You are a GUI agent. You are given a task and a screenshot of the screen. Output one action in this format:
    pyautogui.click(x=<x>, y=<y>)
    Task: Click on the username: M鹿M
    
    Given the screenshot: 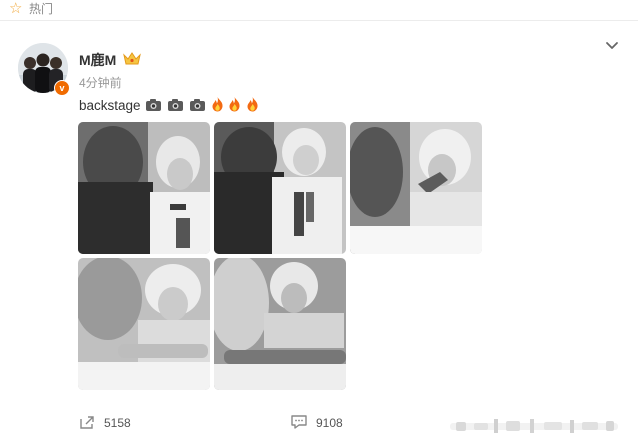 What is the action you would take?
    pyautogui.click(x=97, y=60)
    